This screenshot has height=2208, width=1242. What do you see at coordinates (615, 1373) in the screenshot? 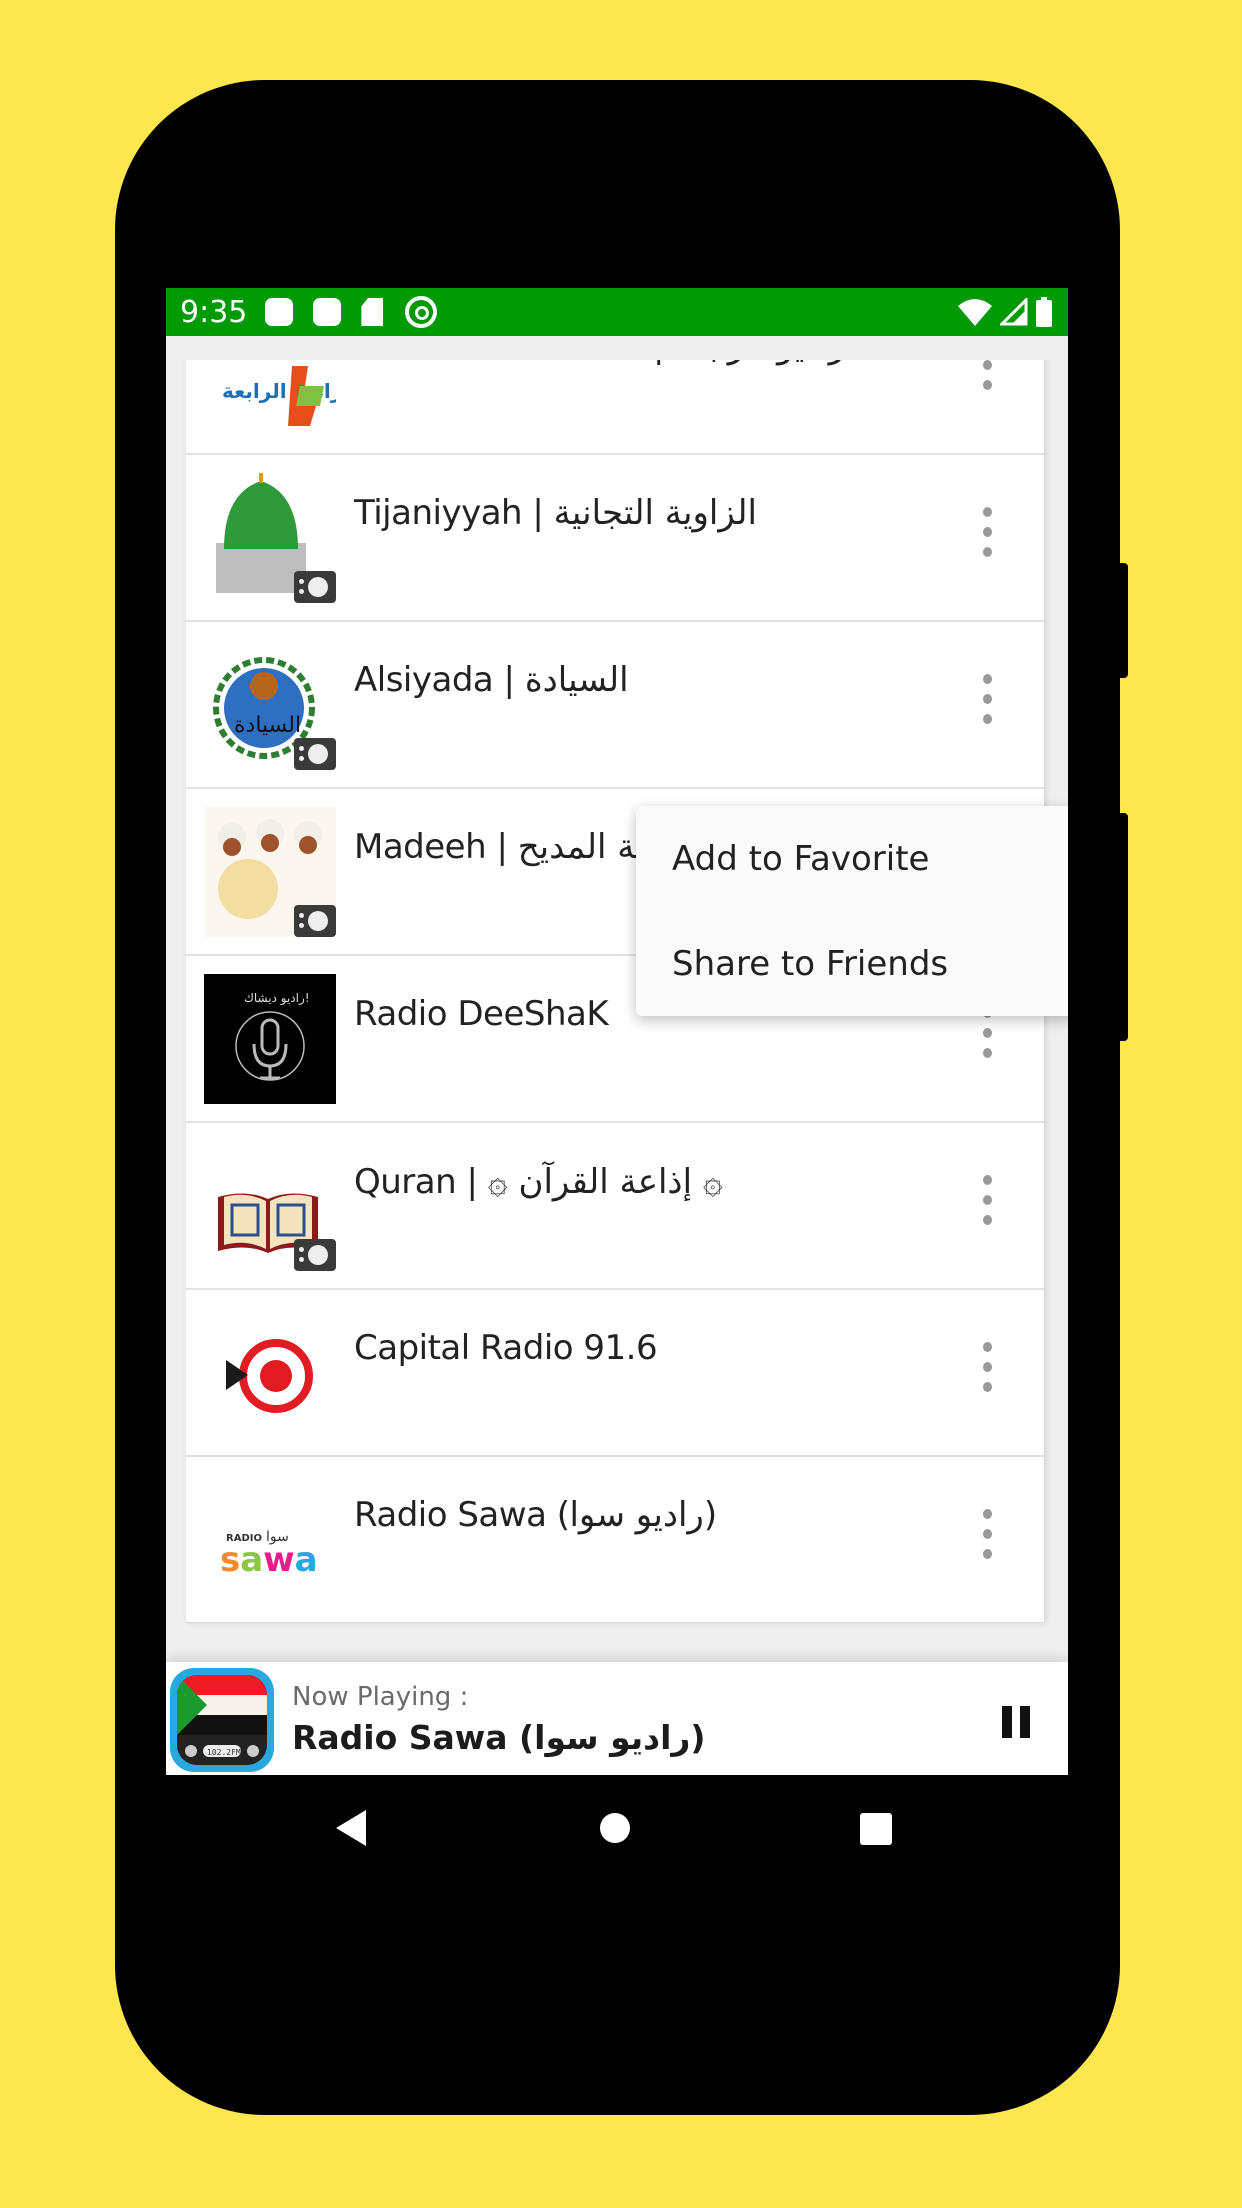
I see `station-row: Capital Radio 91.6` at bounding box center [615, 1373].